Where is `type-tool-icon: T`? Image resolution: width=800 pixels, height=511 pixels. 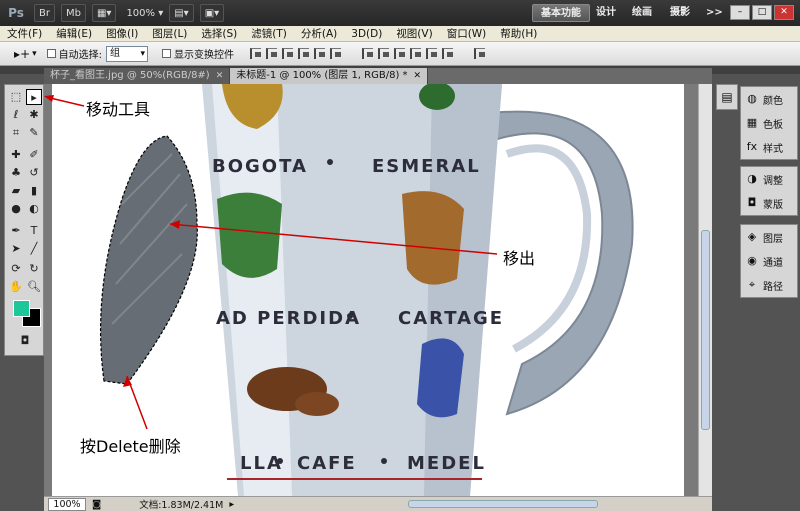 type-tool-icon: T is located at coordinates (34, 231).